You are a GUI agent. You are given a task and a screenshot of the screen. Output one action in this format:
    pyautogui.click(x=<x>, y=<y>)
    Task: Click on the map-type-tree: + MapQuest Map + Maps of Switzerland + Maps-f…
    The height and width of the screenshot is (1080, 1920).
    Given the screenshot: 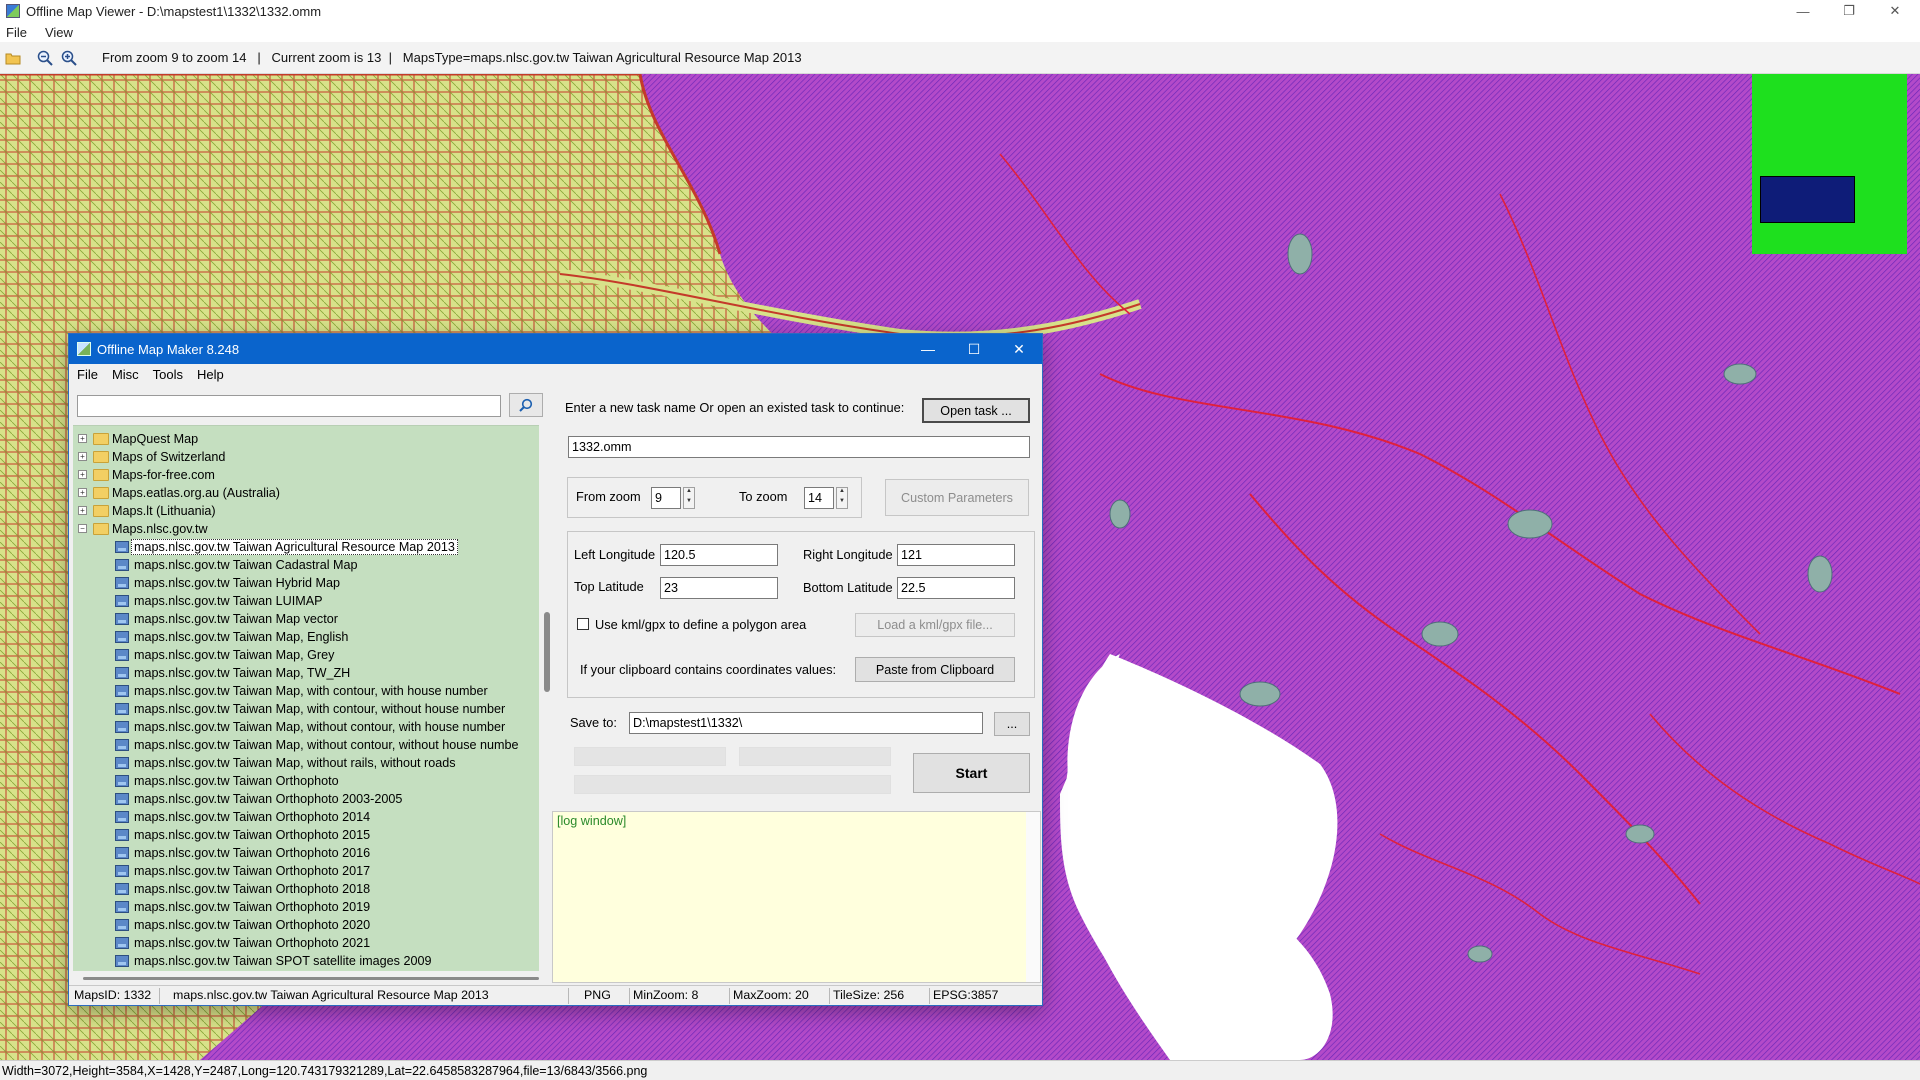 What is the action you would take?
    pyautogui.click(x=306, y=698)
    